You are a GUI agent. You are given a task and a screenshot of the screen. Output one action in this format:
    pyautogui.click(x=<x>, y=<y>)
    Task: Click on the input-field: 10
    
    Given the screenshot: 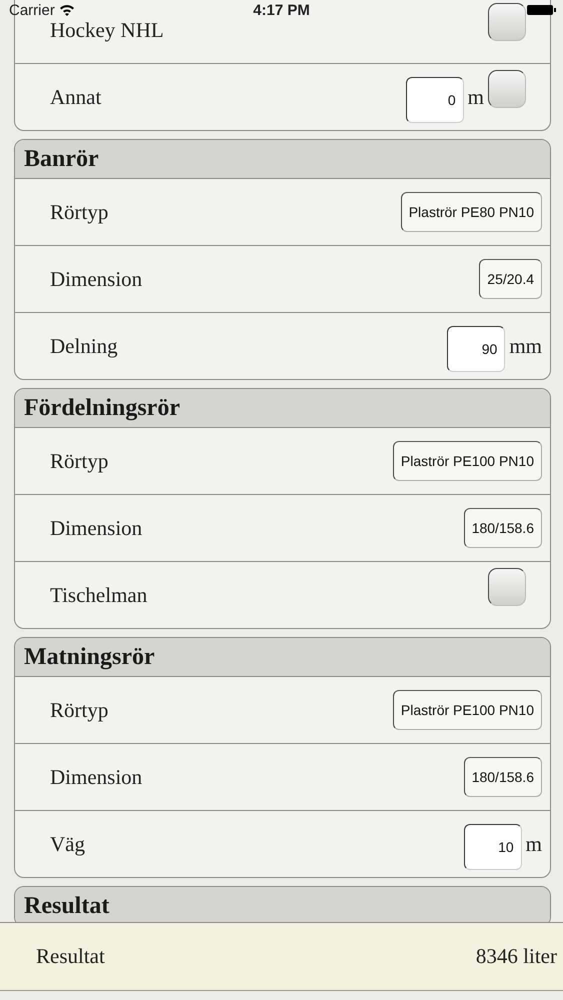 What is the action you would take?
    pyautogui.click(x=493, y=847)
    